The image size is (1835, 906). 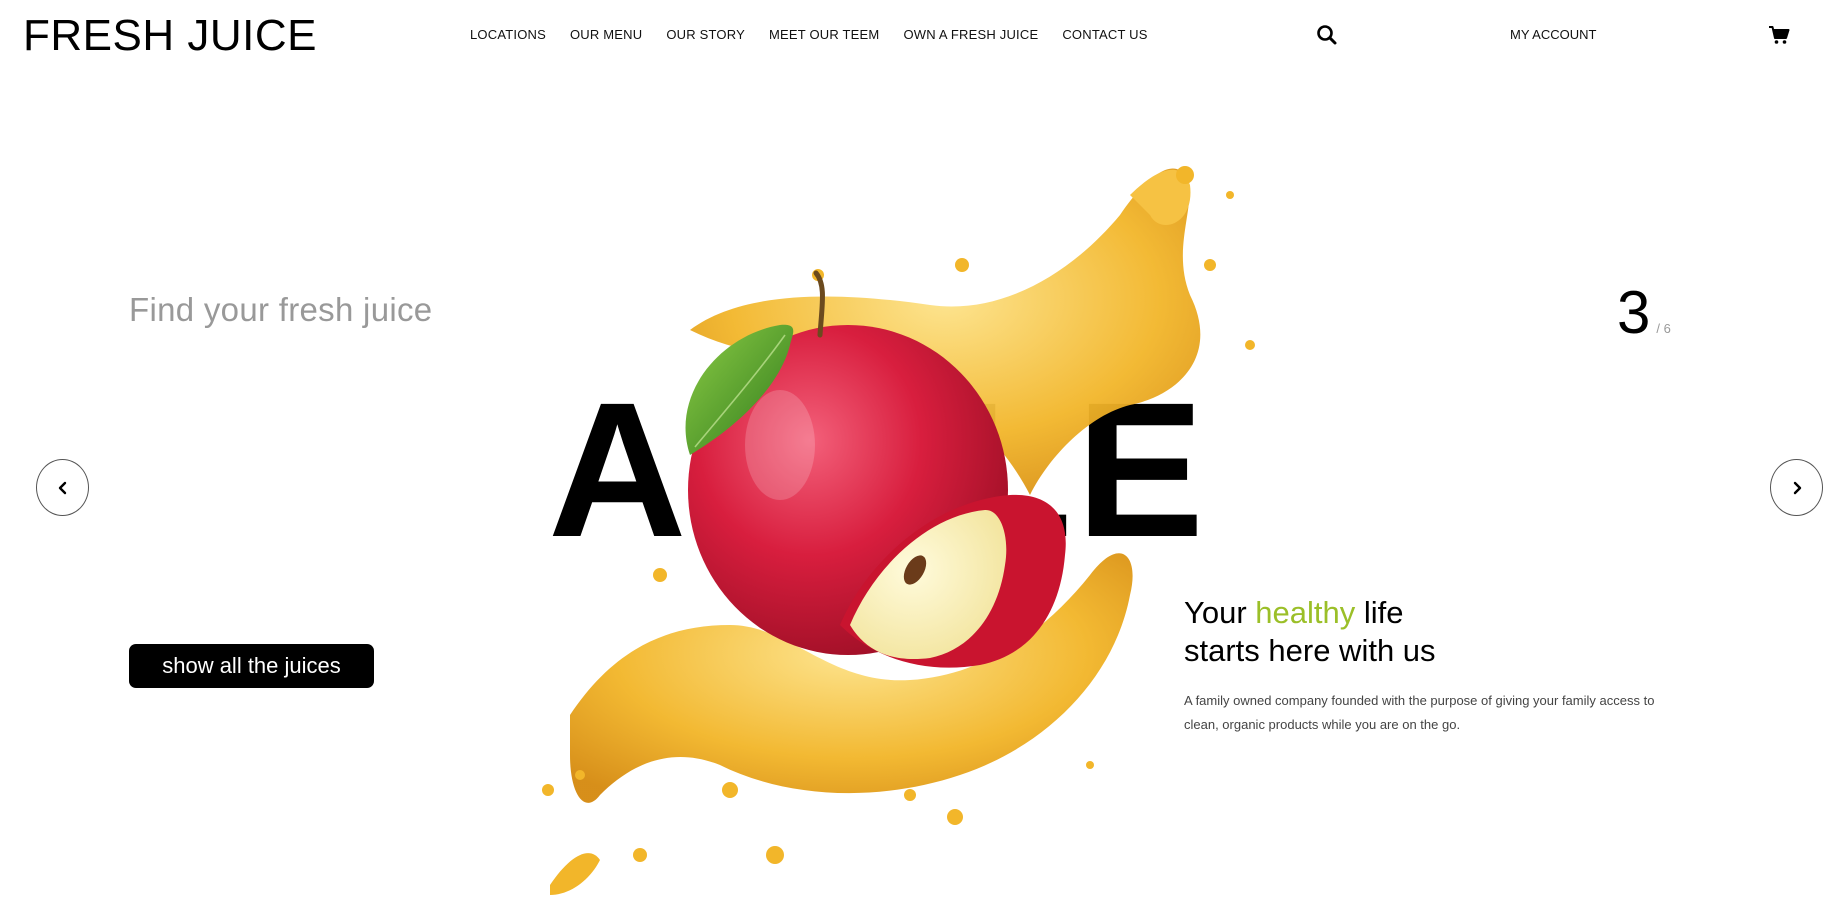 I want to click on nav-locations: LOCATIONS, so click(x=508, y=35).